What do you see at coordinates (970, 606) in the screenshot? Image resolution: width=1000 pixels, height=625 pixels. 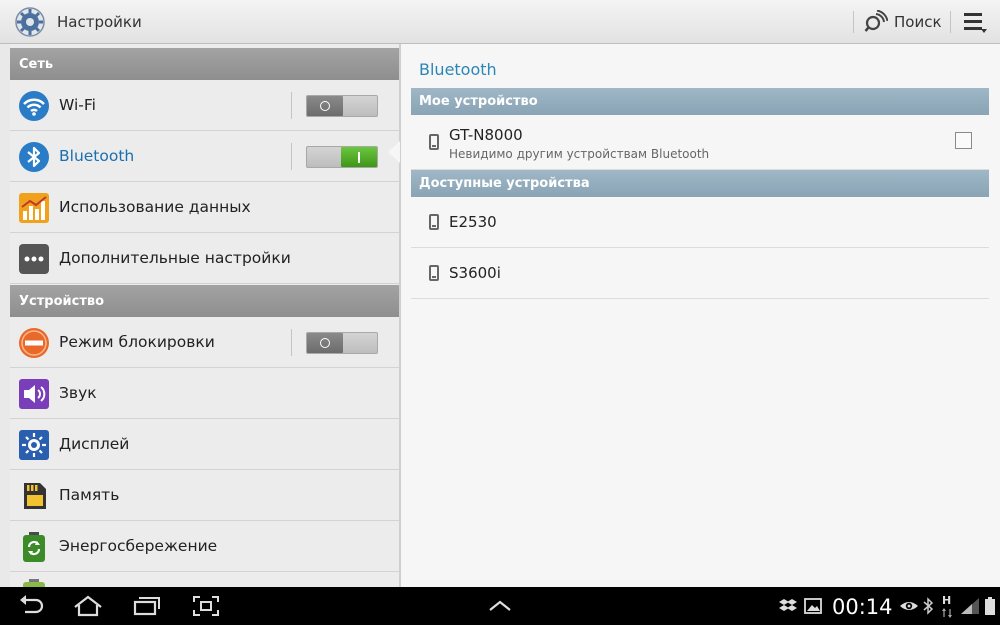 I see `signal-icon` at bounding box center [970, 606].